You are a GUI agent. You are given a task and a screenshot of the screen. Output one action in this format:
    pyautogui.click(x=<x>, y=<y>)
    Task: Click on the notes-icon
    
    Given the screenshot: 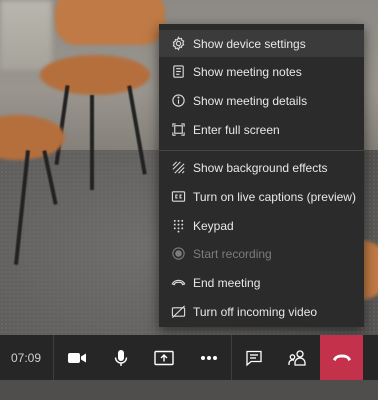 What is the action you would take?
    pyautogui.click(x=178, y=71)
    